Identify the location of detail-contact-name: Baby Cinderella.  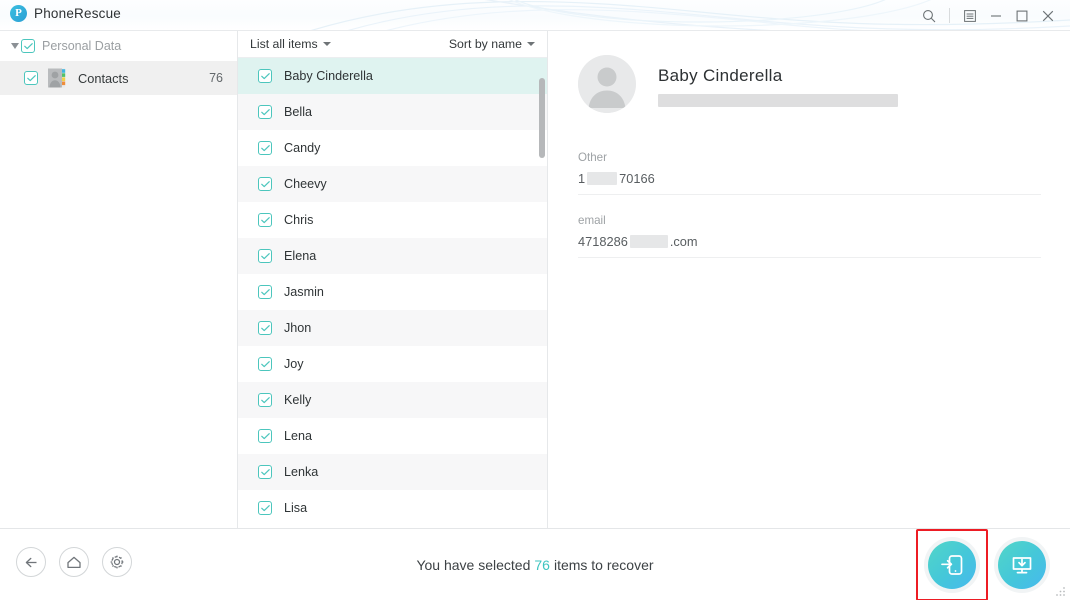
(720, 75).